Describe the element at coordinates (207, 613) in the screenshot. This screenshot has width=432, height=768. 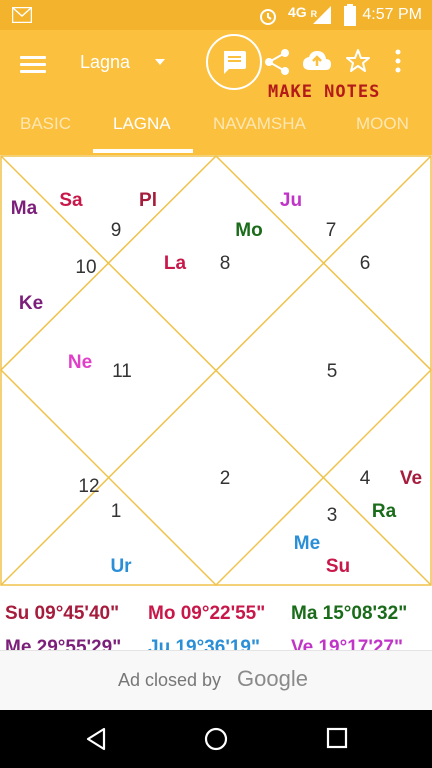
I see `degree-moon: Mo 09°22'55"` at that location.